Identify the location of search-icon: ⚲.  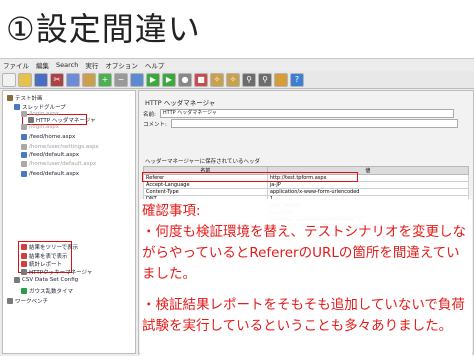
(249, 79).